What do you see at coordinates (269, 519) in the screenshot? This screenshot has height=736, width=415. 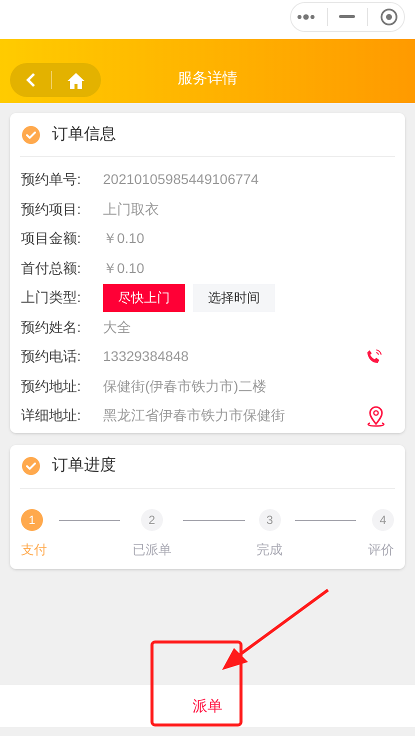 I see `step-number: 3` at bounding box center [269, 519].